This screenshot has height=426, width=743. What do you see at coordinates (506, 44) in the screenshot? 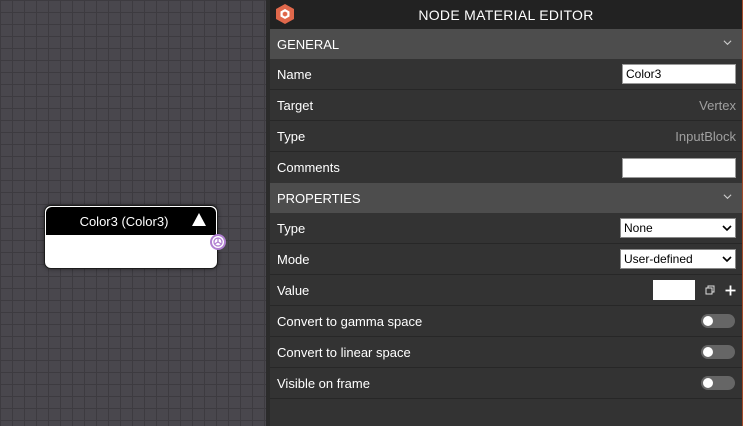
I see `general-section-header: GENERAL` at bounding box center [506, 44].